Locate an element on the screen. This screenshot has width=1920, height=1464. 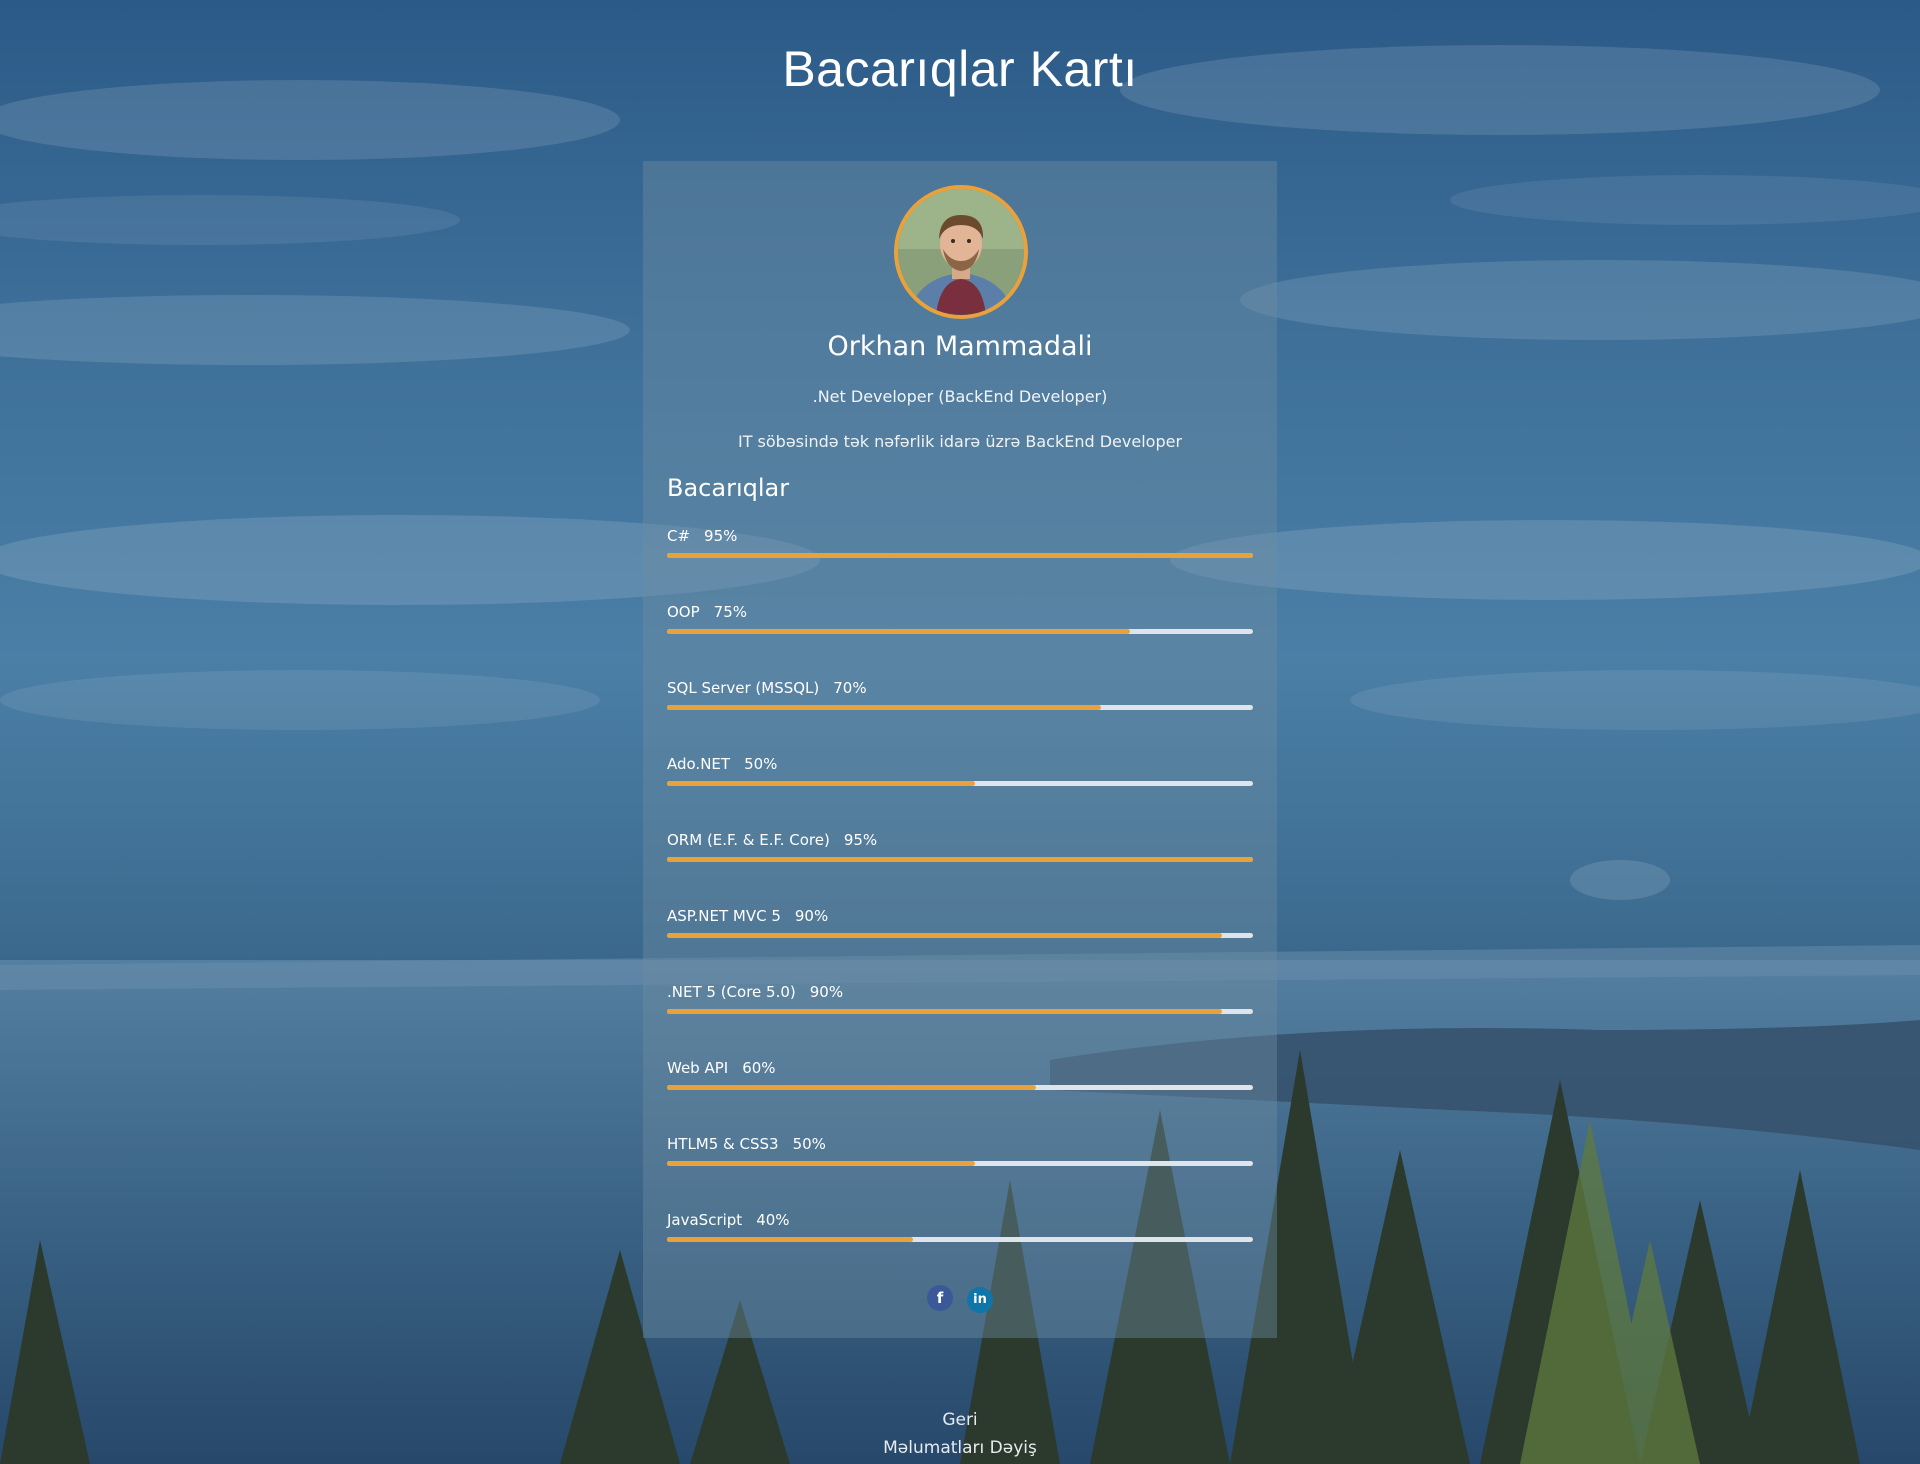
skill-percent: 75% is located at coordinates (730, 612).